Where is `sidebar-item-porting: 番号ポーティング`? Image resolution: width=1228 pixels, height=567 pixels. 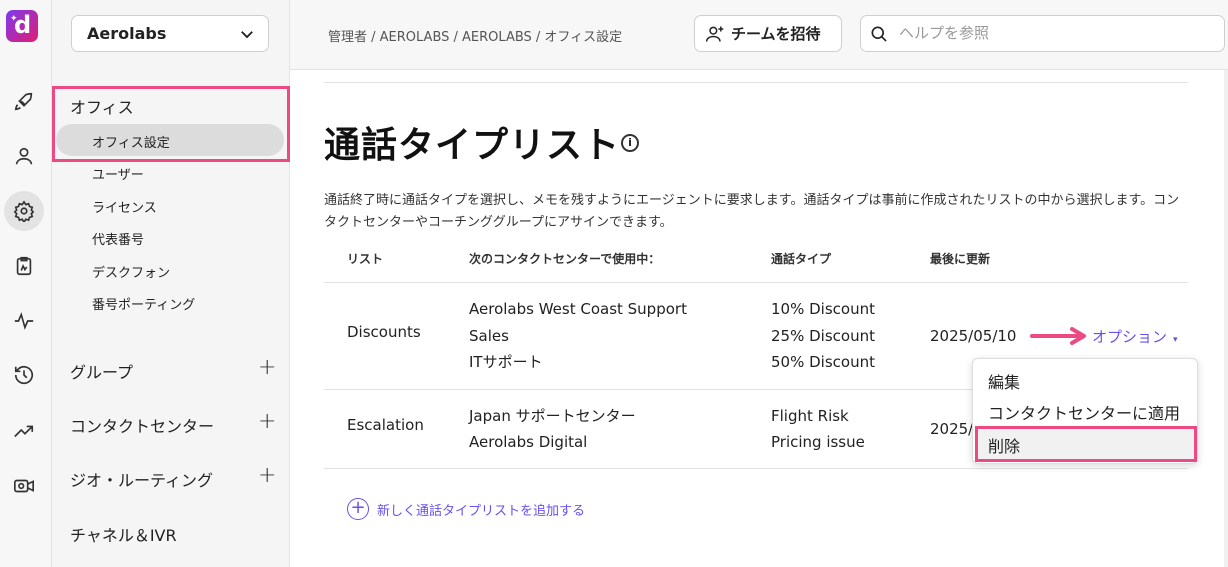 sidebar-item-porting: 番号ポーティング is located at coordinates (143, 303).